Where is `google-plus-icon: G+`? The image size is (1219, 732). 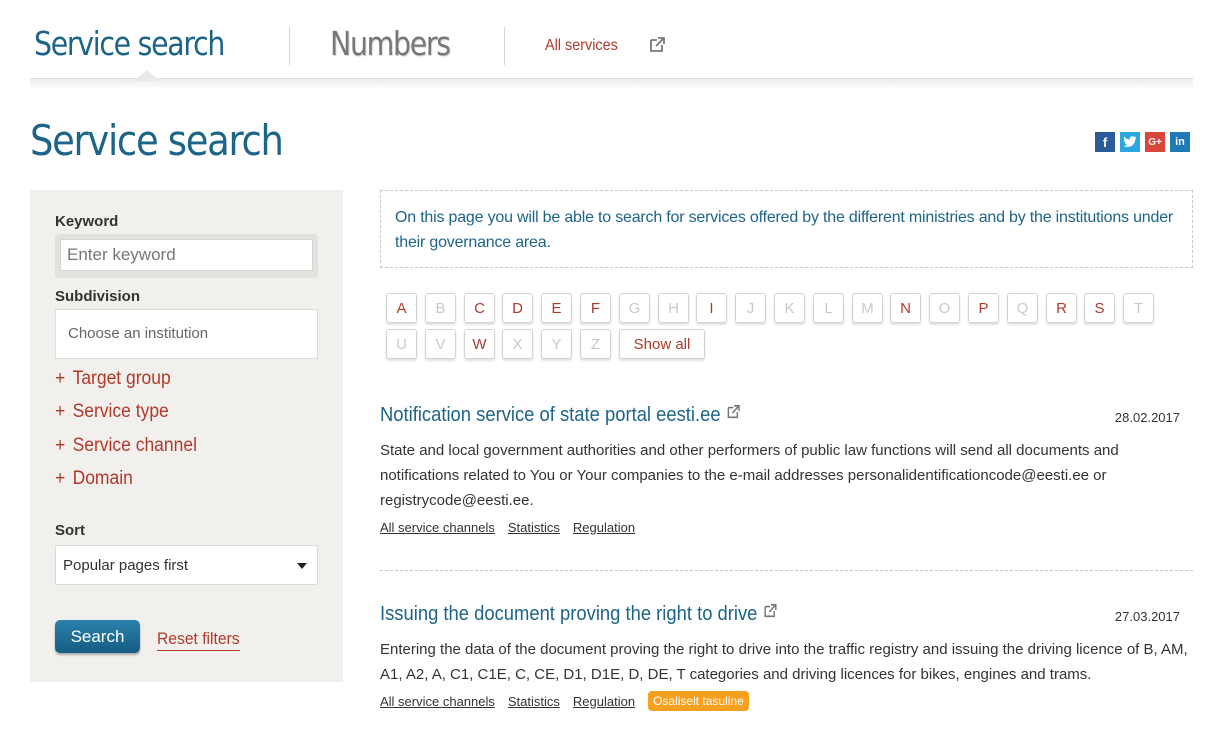
google-plus-icon: G+ is located at coordinates (1155, 142).